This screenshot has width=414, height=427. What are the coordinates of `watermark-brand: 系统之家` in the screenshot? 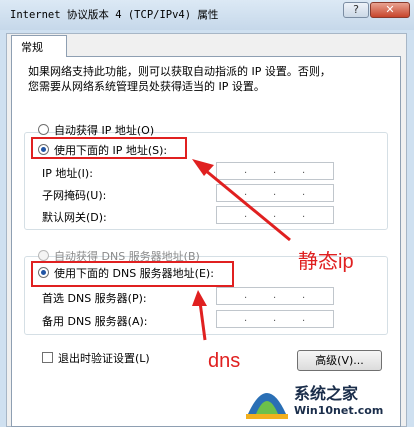 It's located at (326, 393).